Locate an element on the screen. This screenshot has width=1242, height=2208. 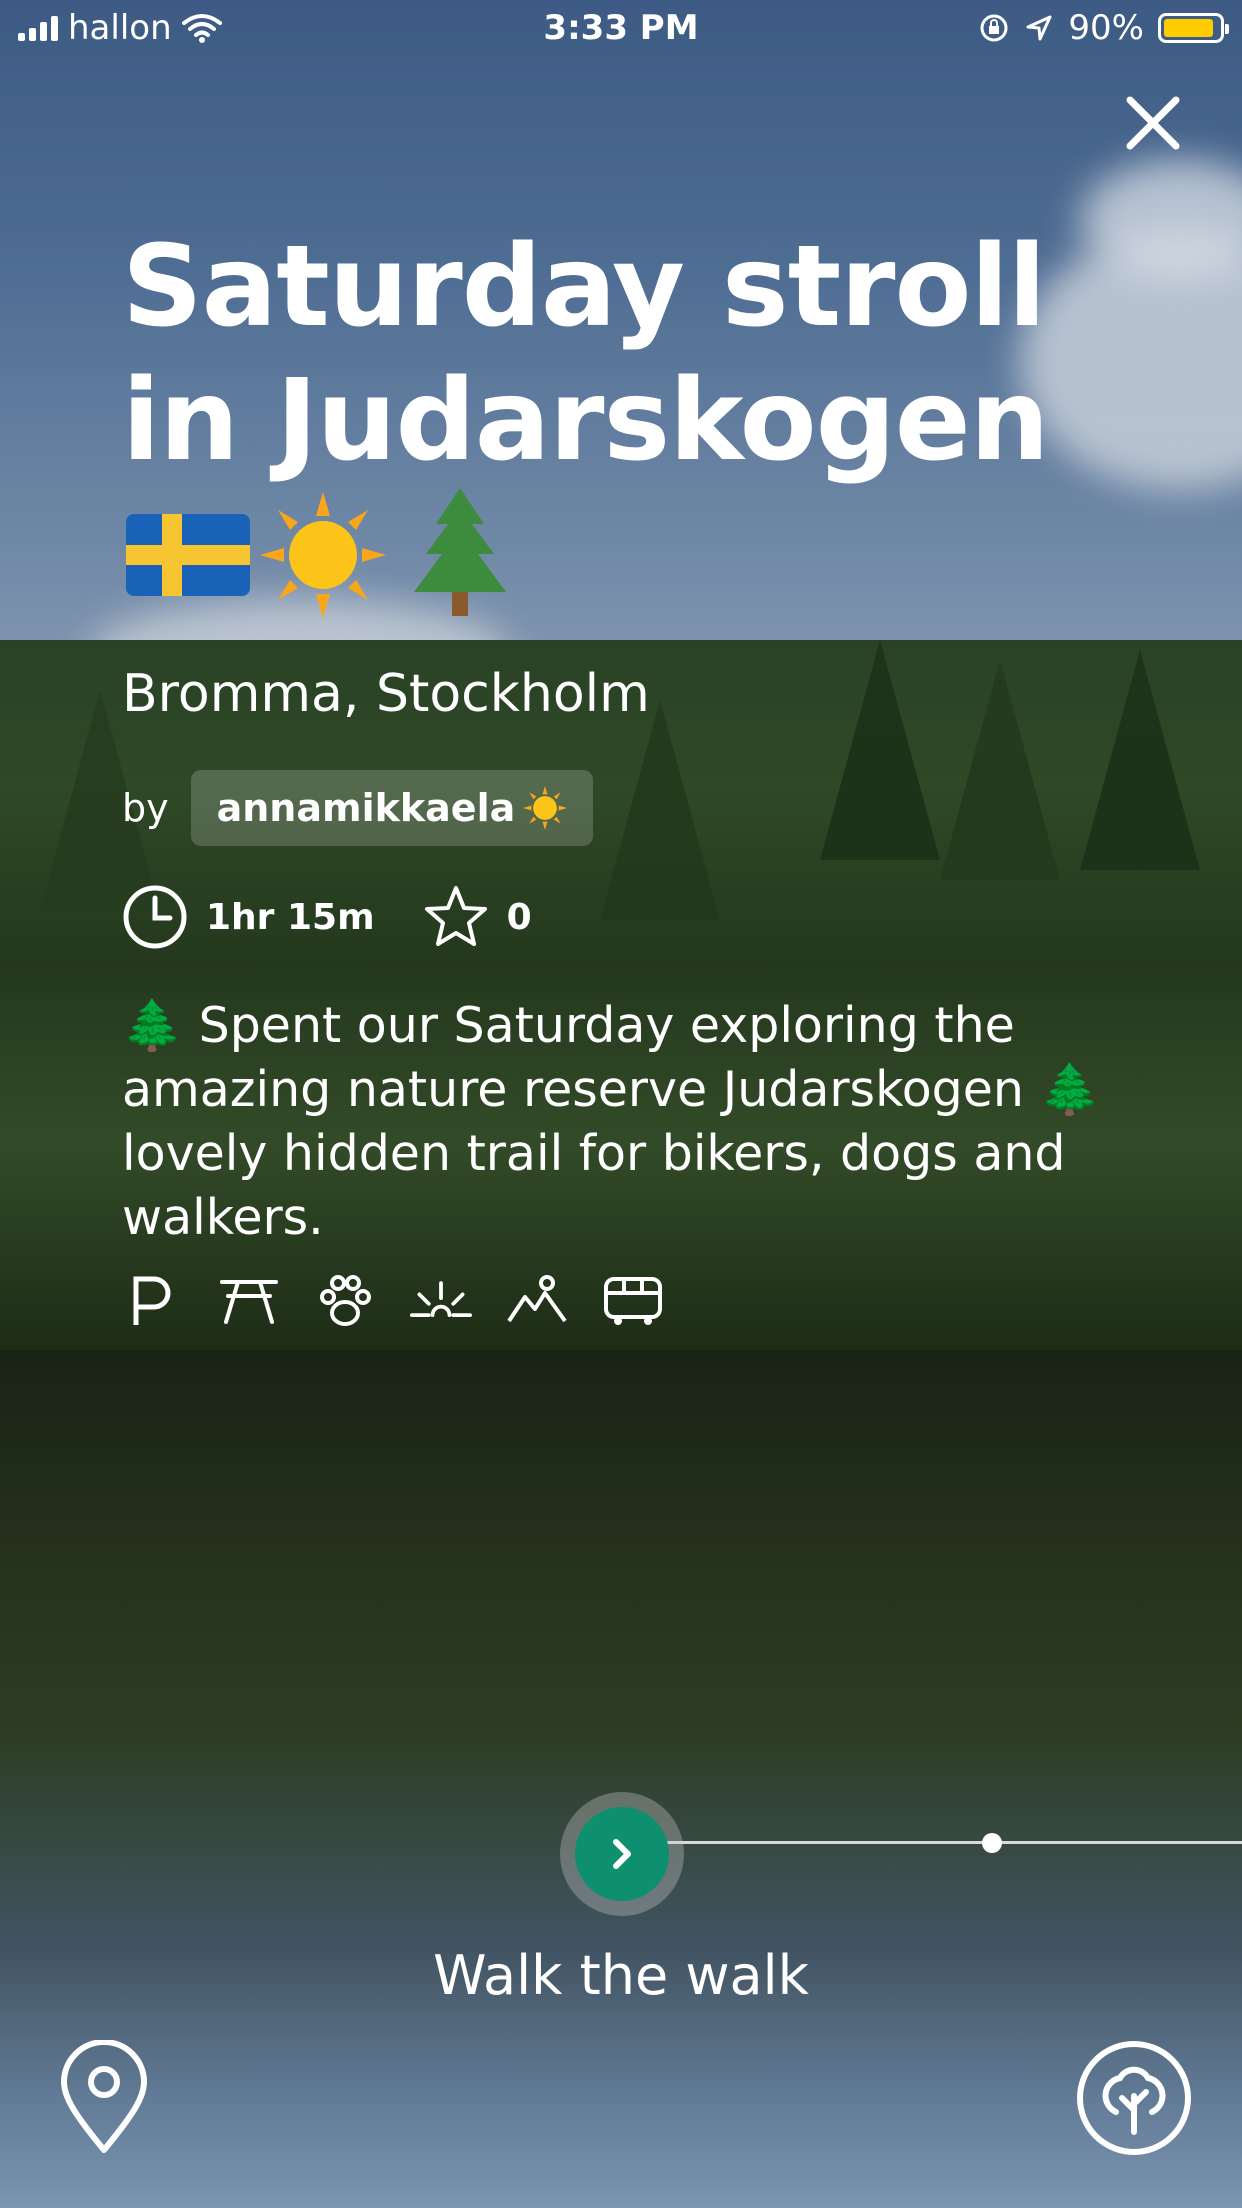
map-pin-button is located at coordinates (104, 2097).